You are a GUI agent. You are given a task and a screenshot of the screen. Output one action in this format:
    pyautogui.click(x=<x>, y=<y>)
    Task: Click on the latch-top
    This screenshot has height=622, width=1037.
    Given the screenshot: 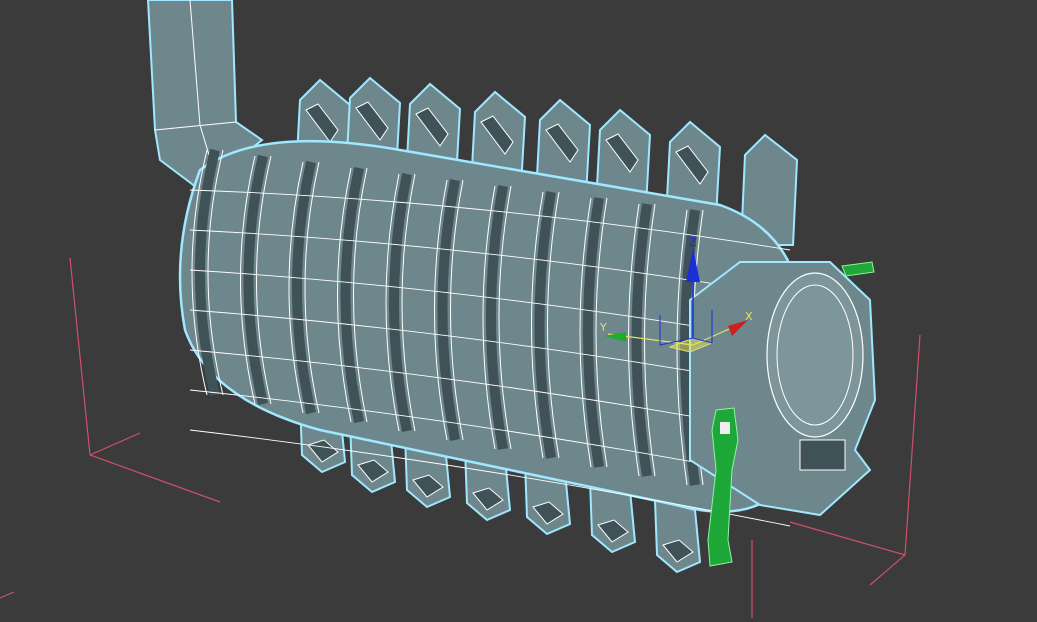 What is the action you would take?
    pyautogui.click(x=858, y=269)
    